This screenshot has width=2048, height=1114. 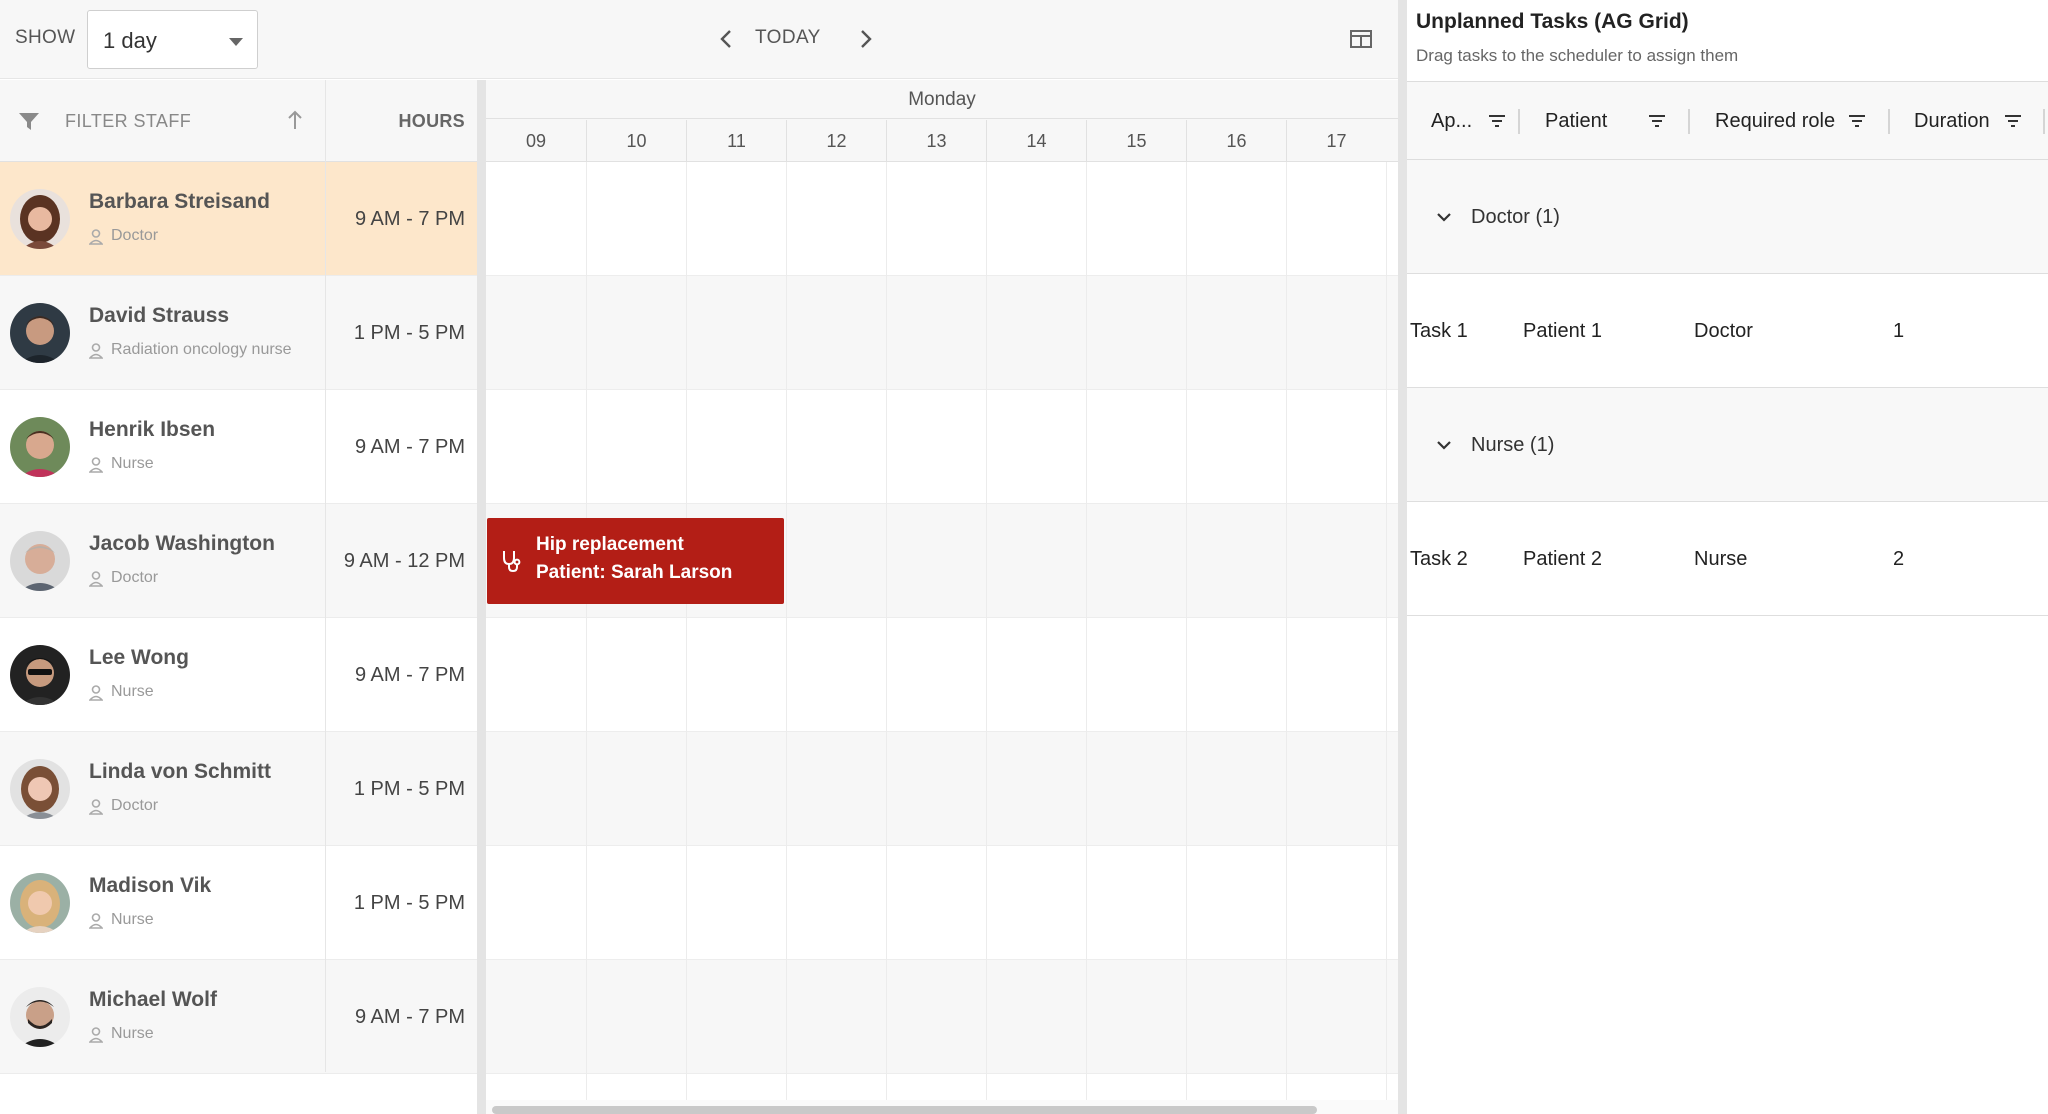 I want to click on staff-name: Barbara Streisand, so click(x=179, y=201).